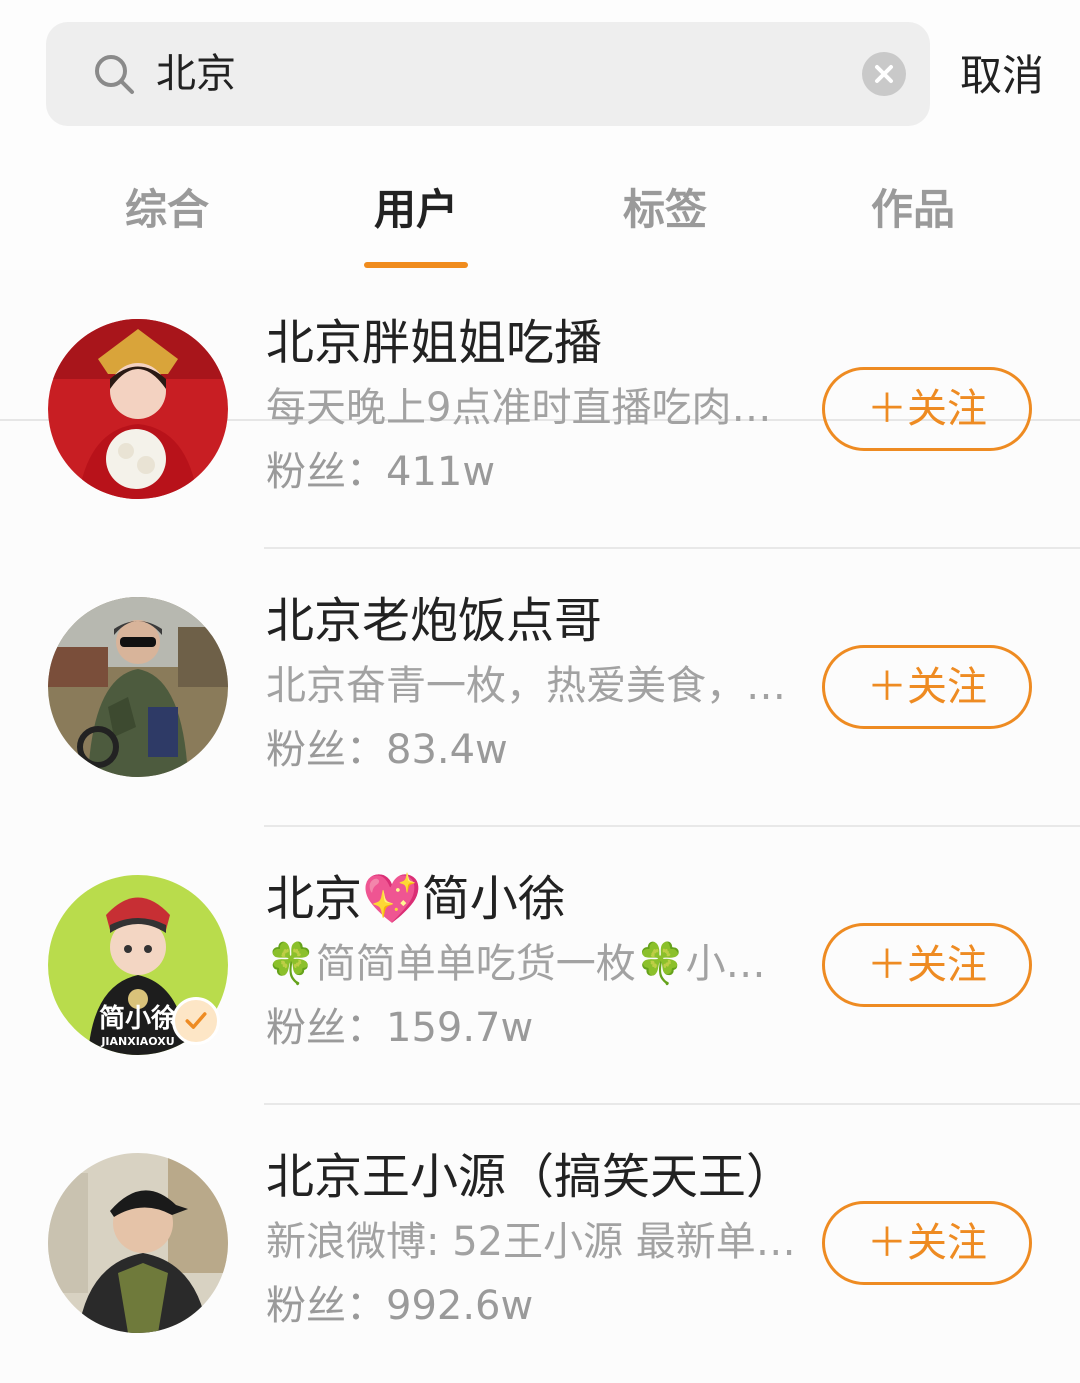  Describe the element at coordinates (400, 1306) in the screenshot. I see `follower-count: 粉丝：992.6w` at that location.